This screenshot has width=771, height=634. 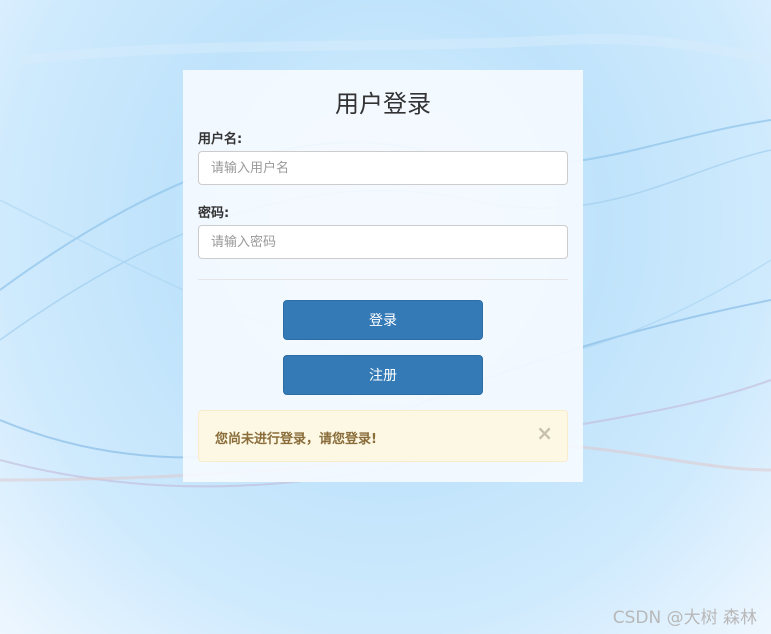 What do you see at coordinates (383, 242) in the screenshot?
I see `password-input` at bounding box center [383, 242].